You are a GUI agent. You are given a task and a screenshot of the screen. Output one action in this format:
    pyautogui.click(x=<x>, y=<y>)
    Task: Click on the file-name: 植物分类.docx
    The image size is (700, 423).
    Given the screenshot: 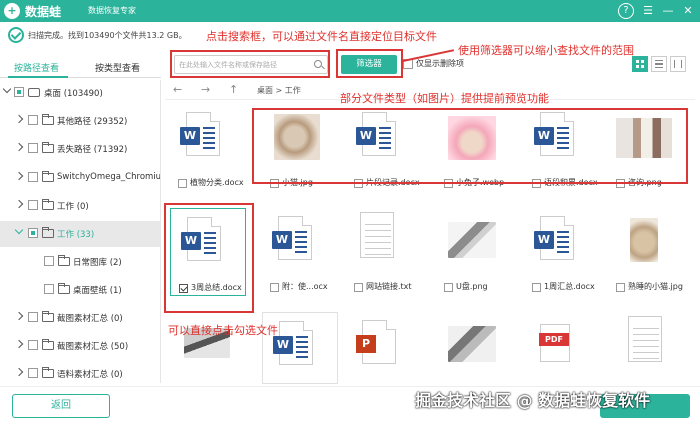 What is the action you would take?
    pyautogui.click(x=217, y=182)
    